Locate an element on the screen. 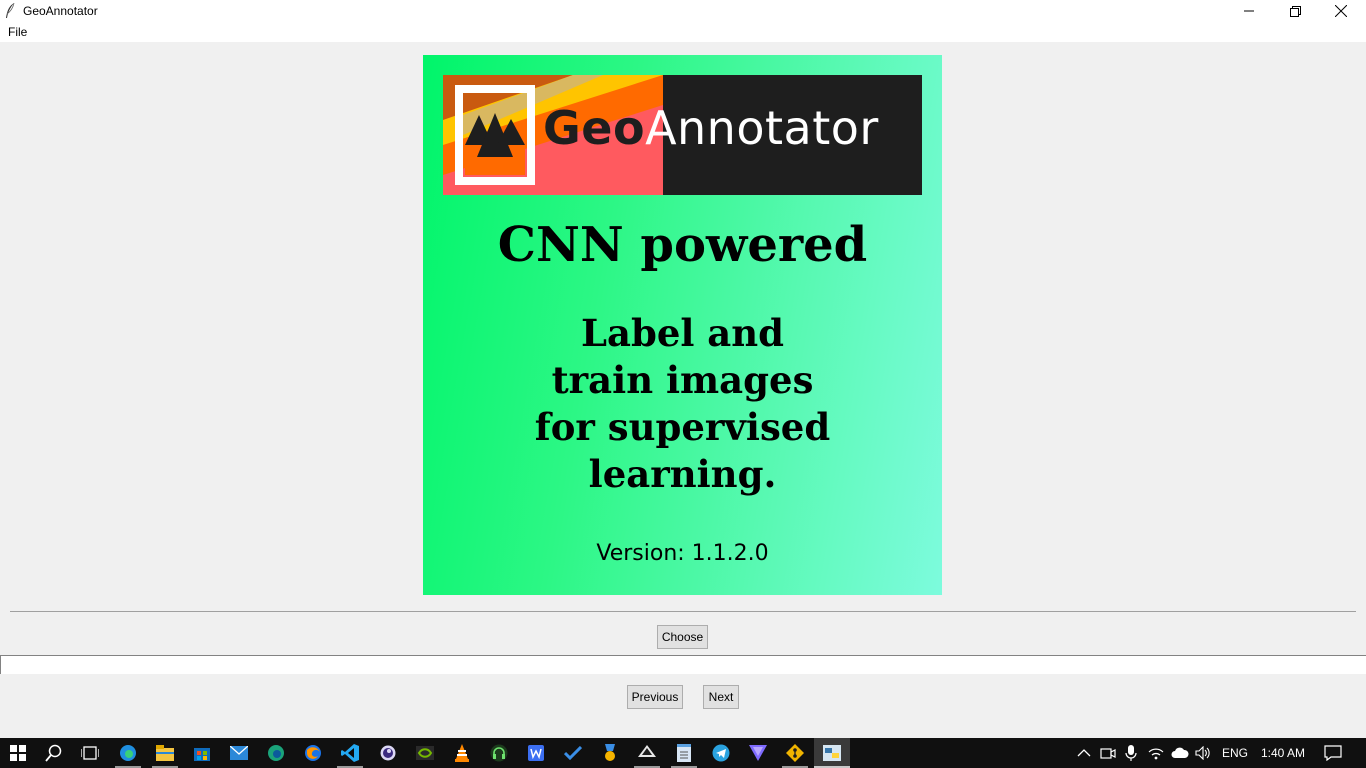 Image resolution: width=1366 pixels, height=768 pixels. speaker-icon is located at coordinates (1202, 753).